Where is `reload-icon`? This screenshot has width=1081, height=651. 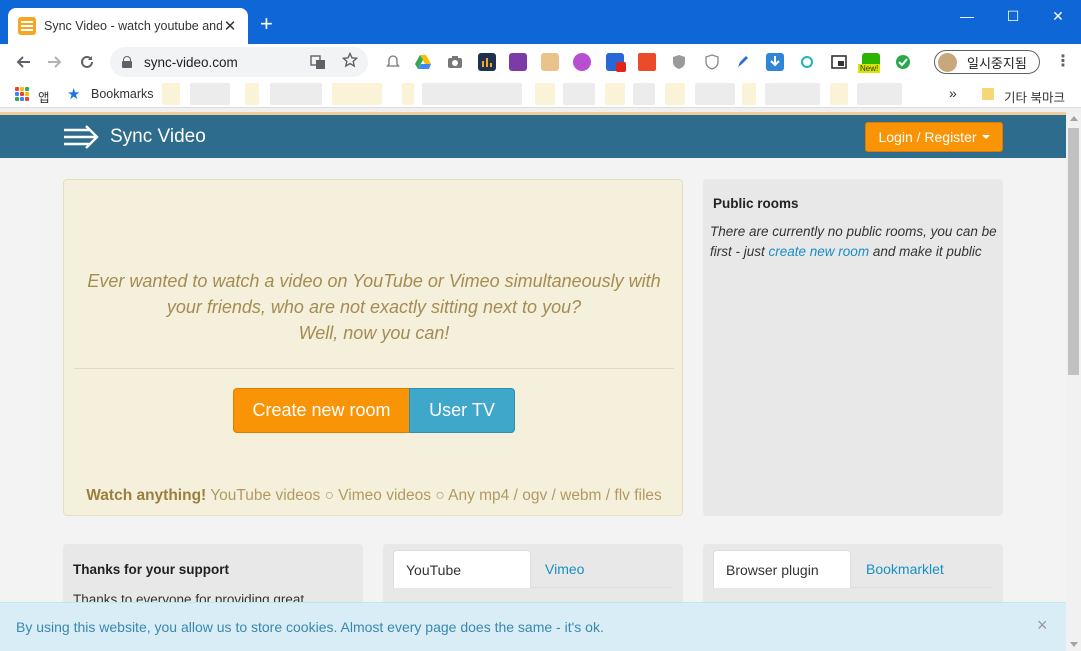 reload-icon is located at coordinates (87, 62).